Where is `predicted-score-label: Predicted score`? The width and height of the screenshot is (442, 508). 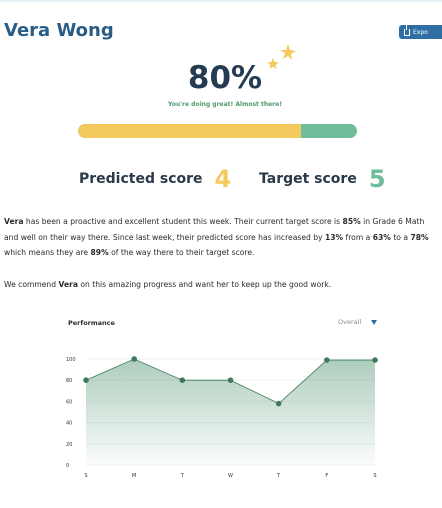
predicted-score-label: Predicted score is located at coordinates (141, 179).